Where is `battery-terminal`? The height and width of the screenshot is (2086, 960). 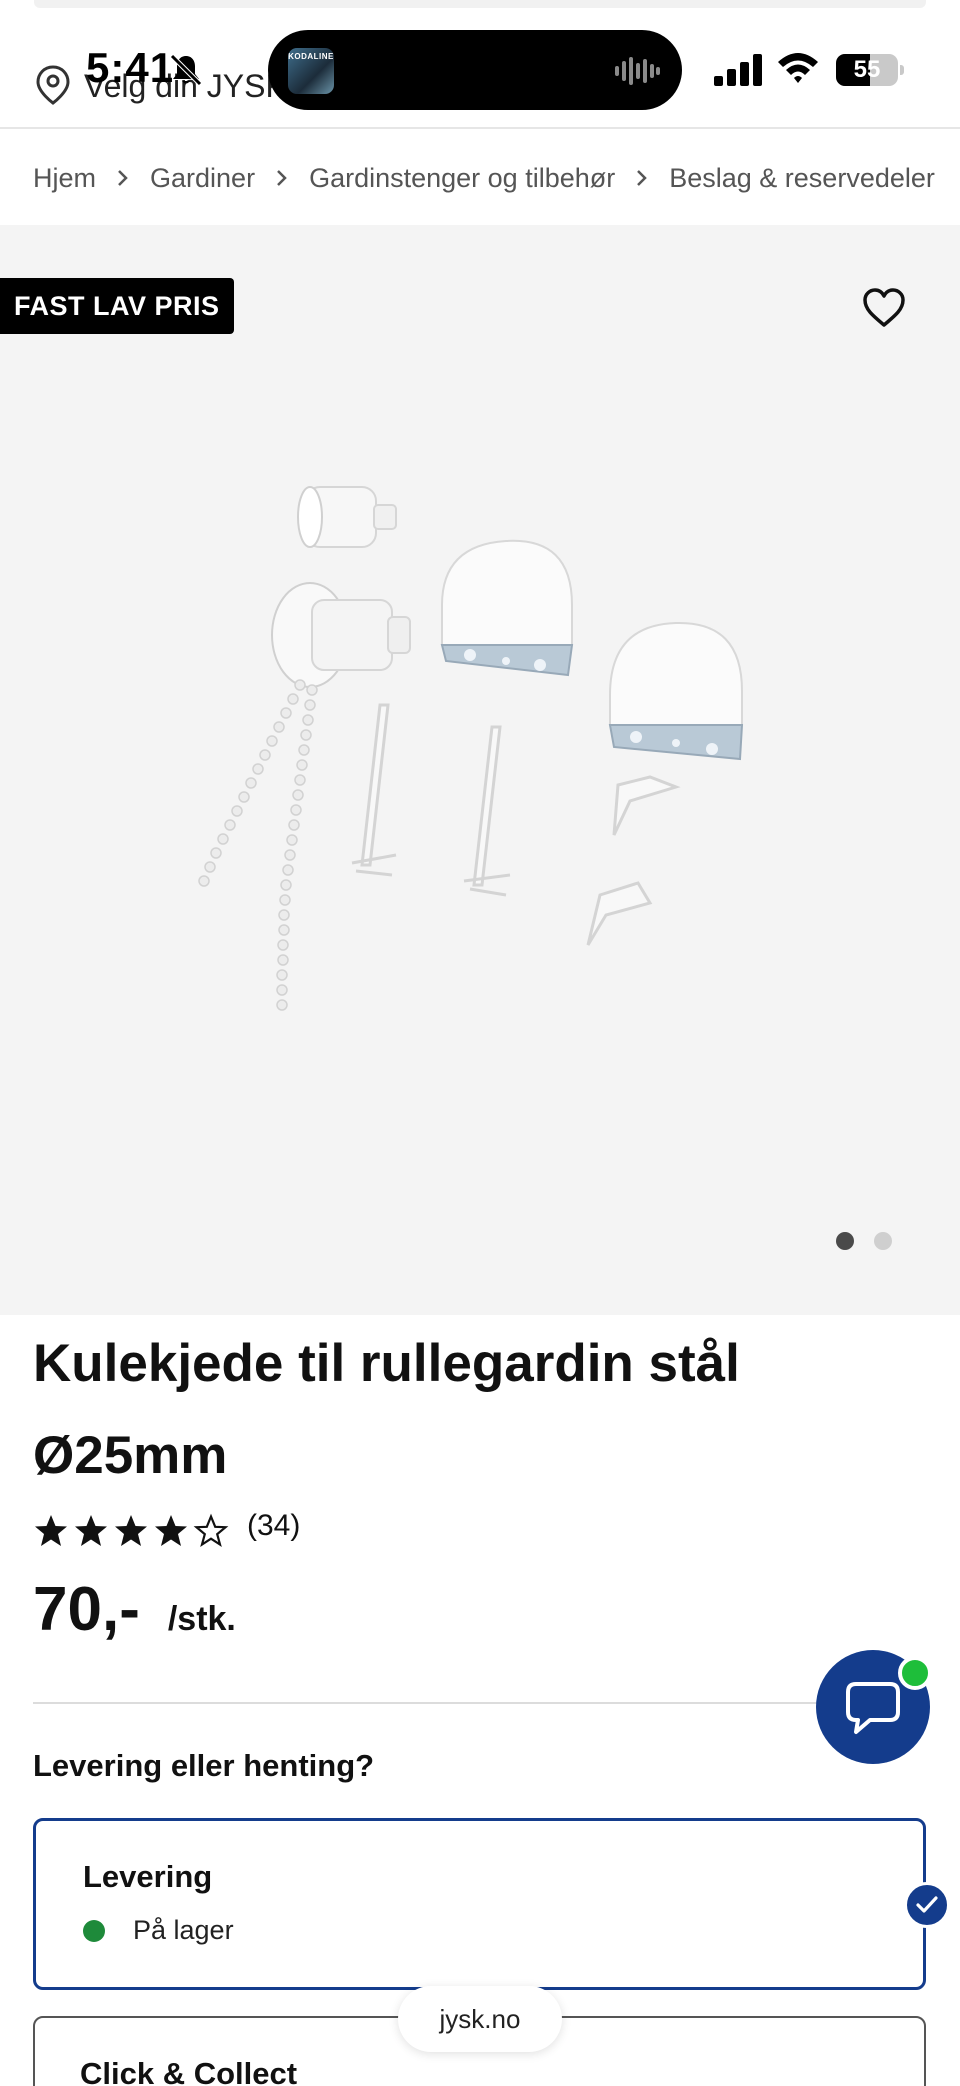
battery-terminal is located at coordinates (902, 70).